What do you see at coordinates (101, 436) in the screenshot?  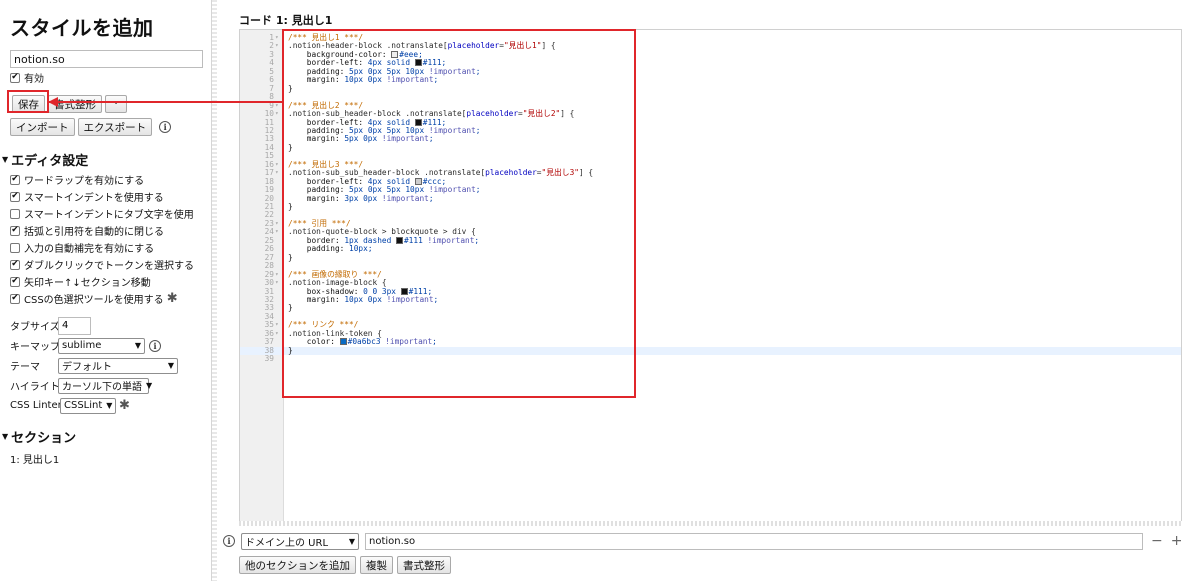 I see `sections-heading: ▼ セクション` at bounding box center [101, 436].